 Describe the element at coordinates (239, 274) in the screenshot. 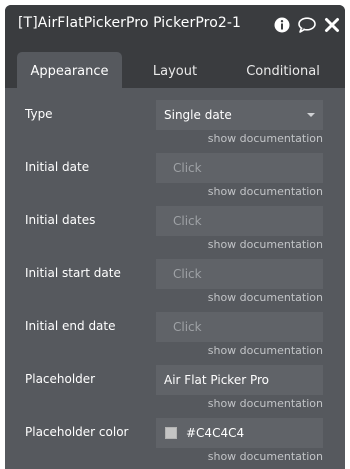

I see `initial-start-date-input: Click` at that location.